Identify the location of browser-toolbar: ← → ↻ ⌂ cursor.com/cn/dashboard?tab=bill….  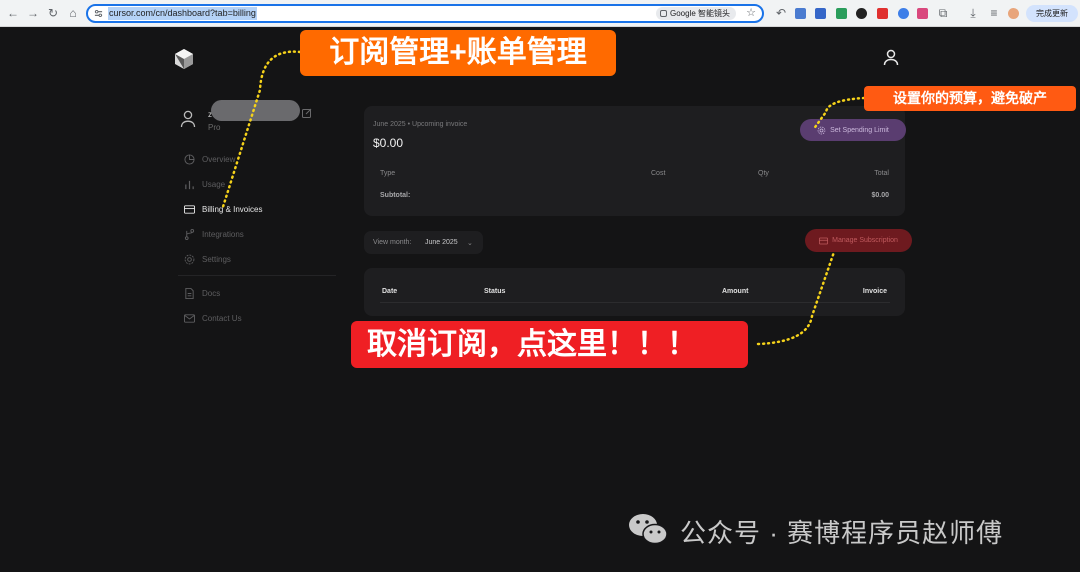
(540, 13).